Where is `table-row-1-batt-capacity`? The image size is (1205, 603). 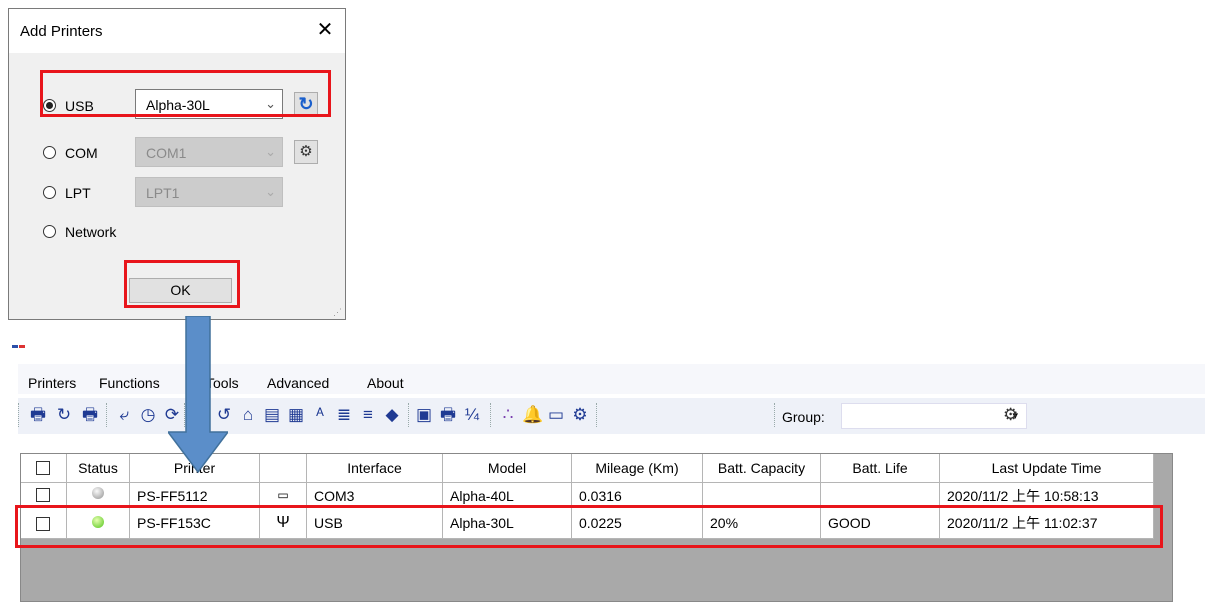
table-row-1-batt-capacity is located at coordinates (762, 495).